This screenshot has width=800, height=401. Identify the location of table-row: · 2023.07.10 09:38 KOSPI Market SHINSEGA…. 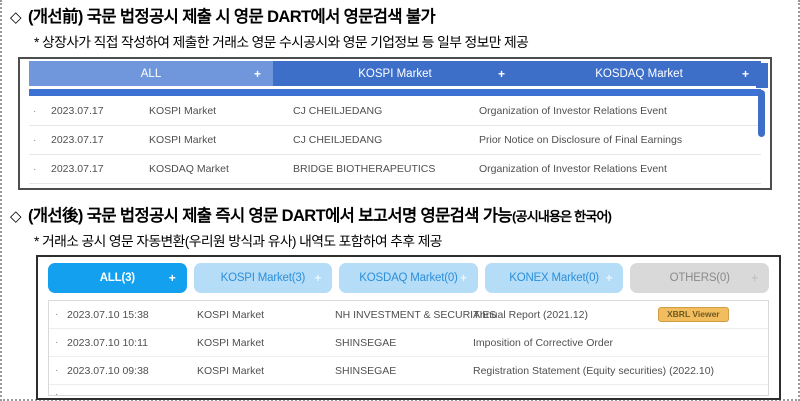
(408, 371).